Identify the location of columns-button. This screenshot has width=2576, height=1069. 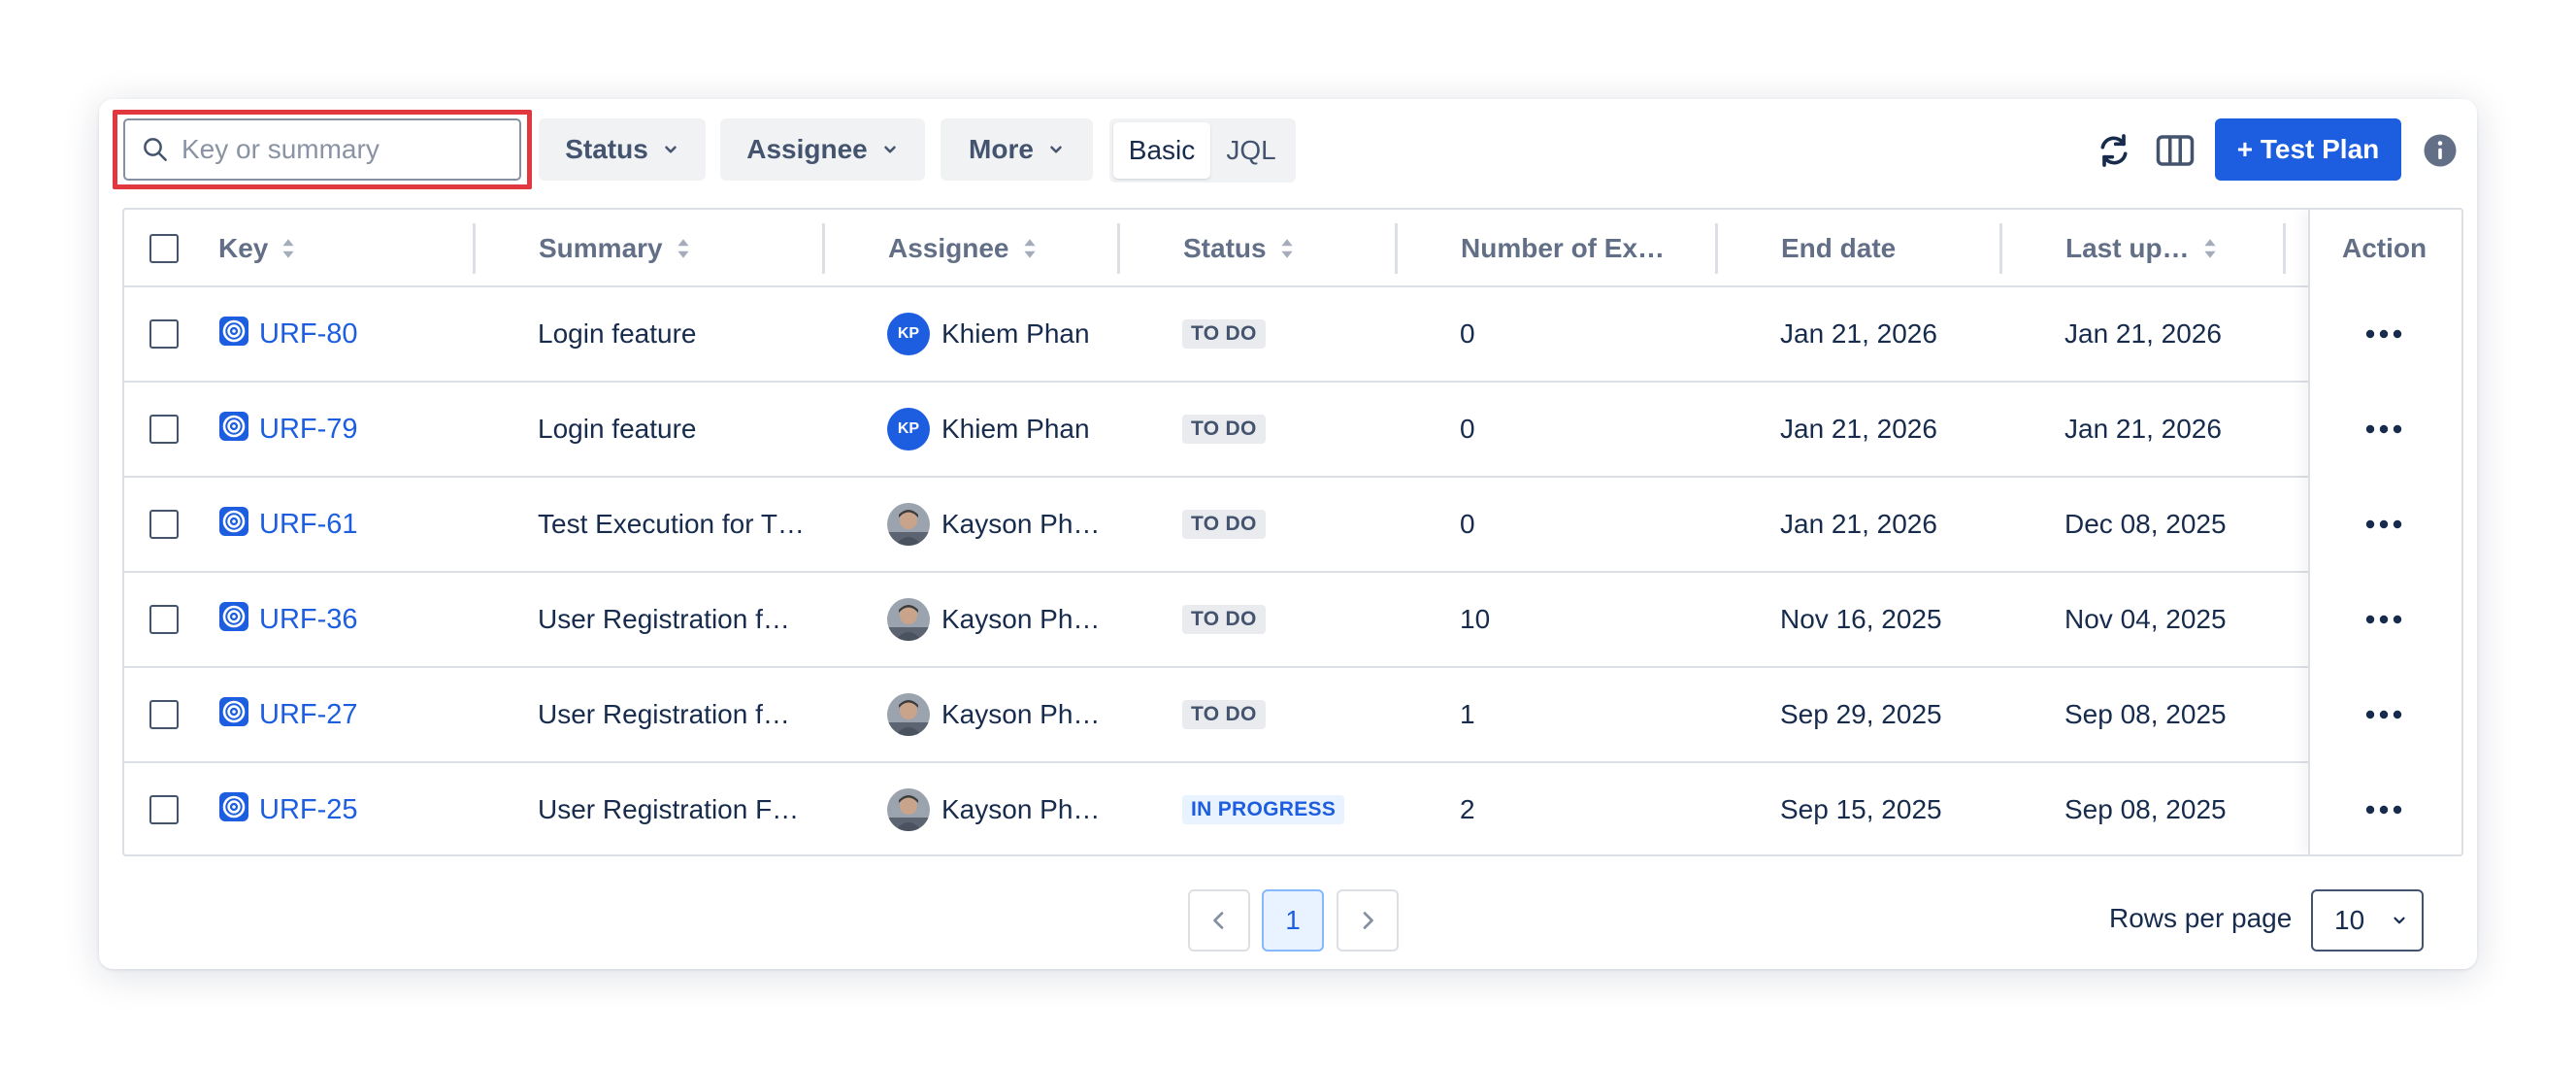
(2175, 150).